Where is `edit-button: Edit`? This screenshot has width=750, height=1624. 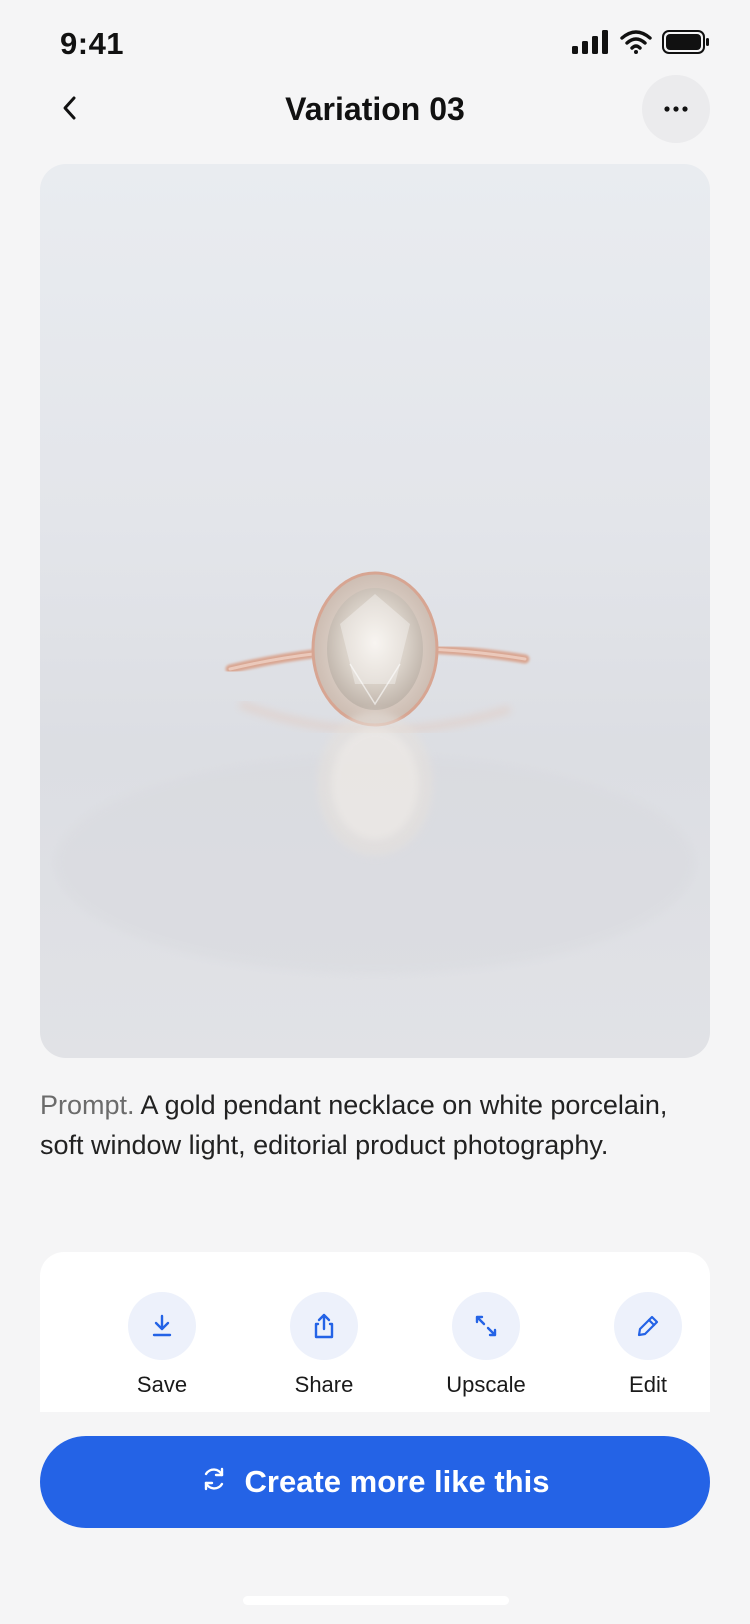 edit-button: Edit is located at coordinates (648, 1345).